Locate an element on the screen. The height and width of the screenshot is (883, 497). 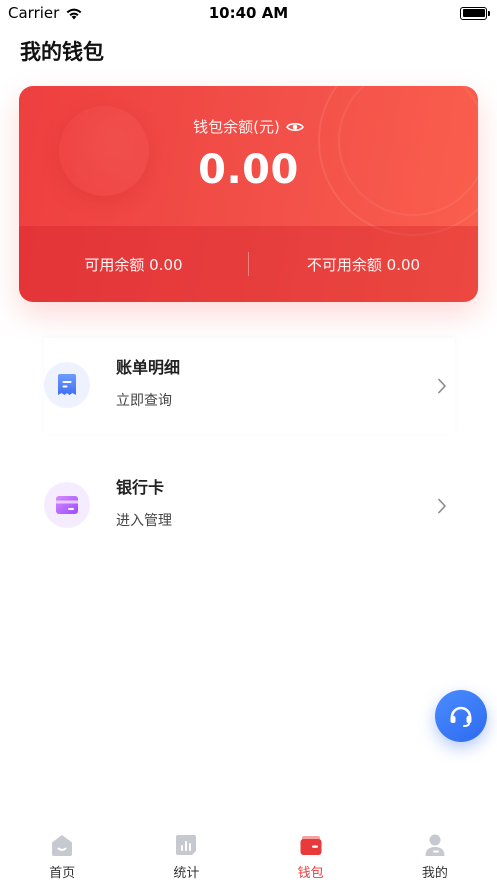
customer-support-button is located at coordinates (461, 716).